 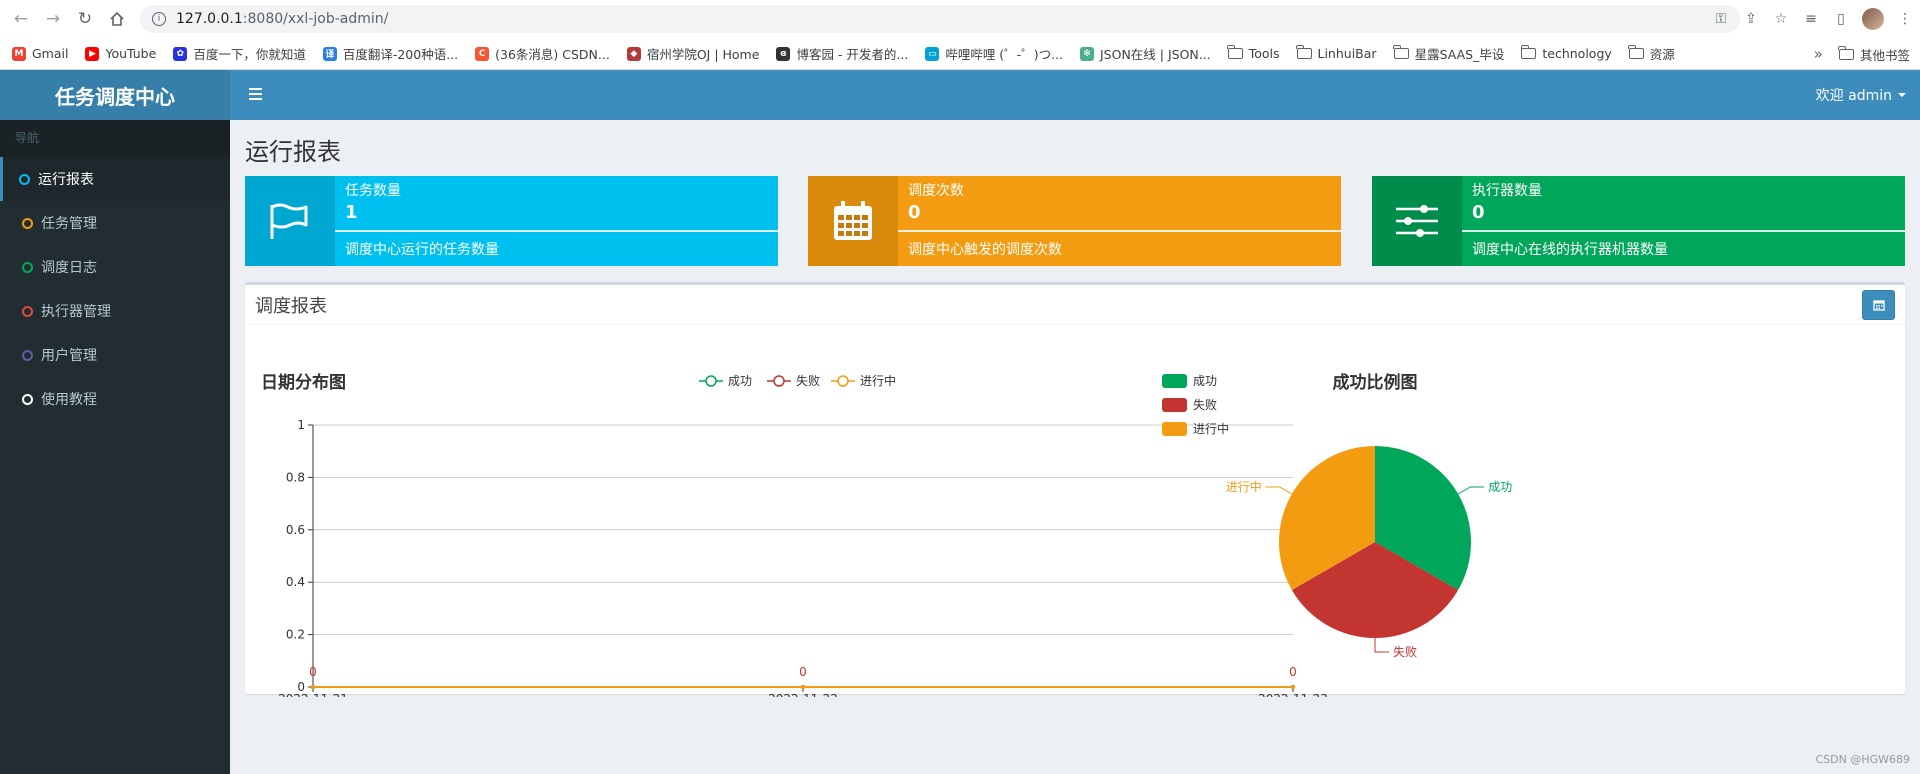 What do you see at coordinates (1211, 428) in the screenshot?
I see `pie-legend-label: 进行中` at bounding box center [1211, 428].